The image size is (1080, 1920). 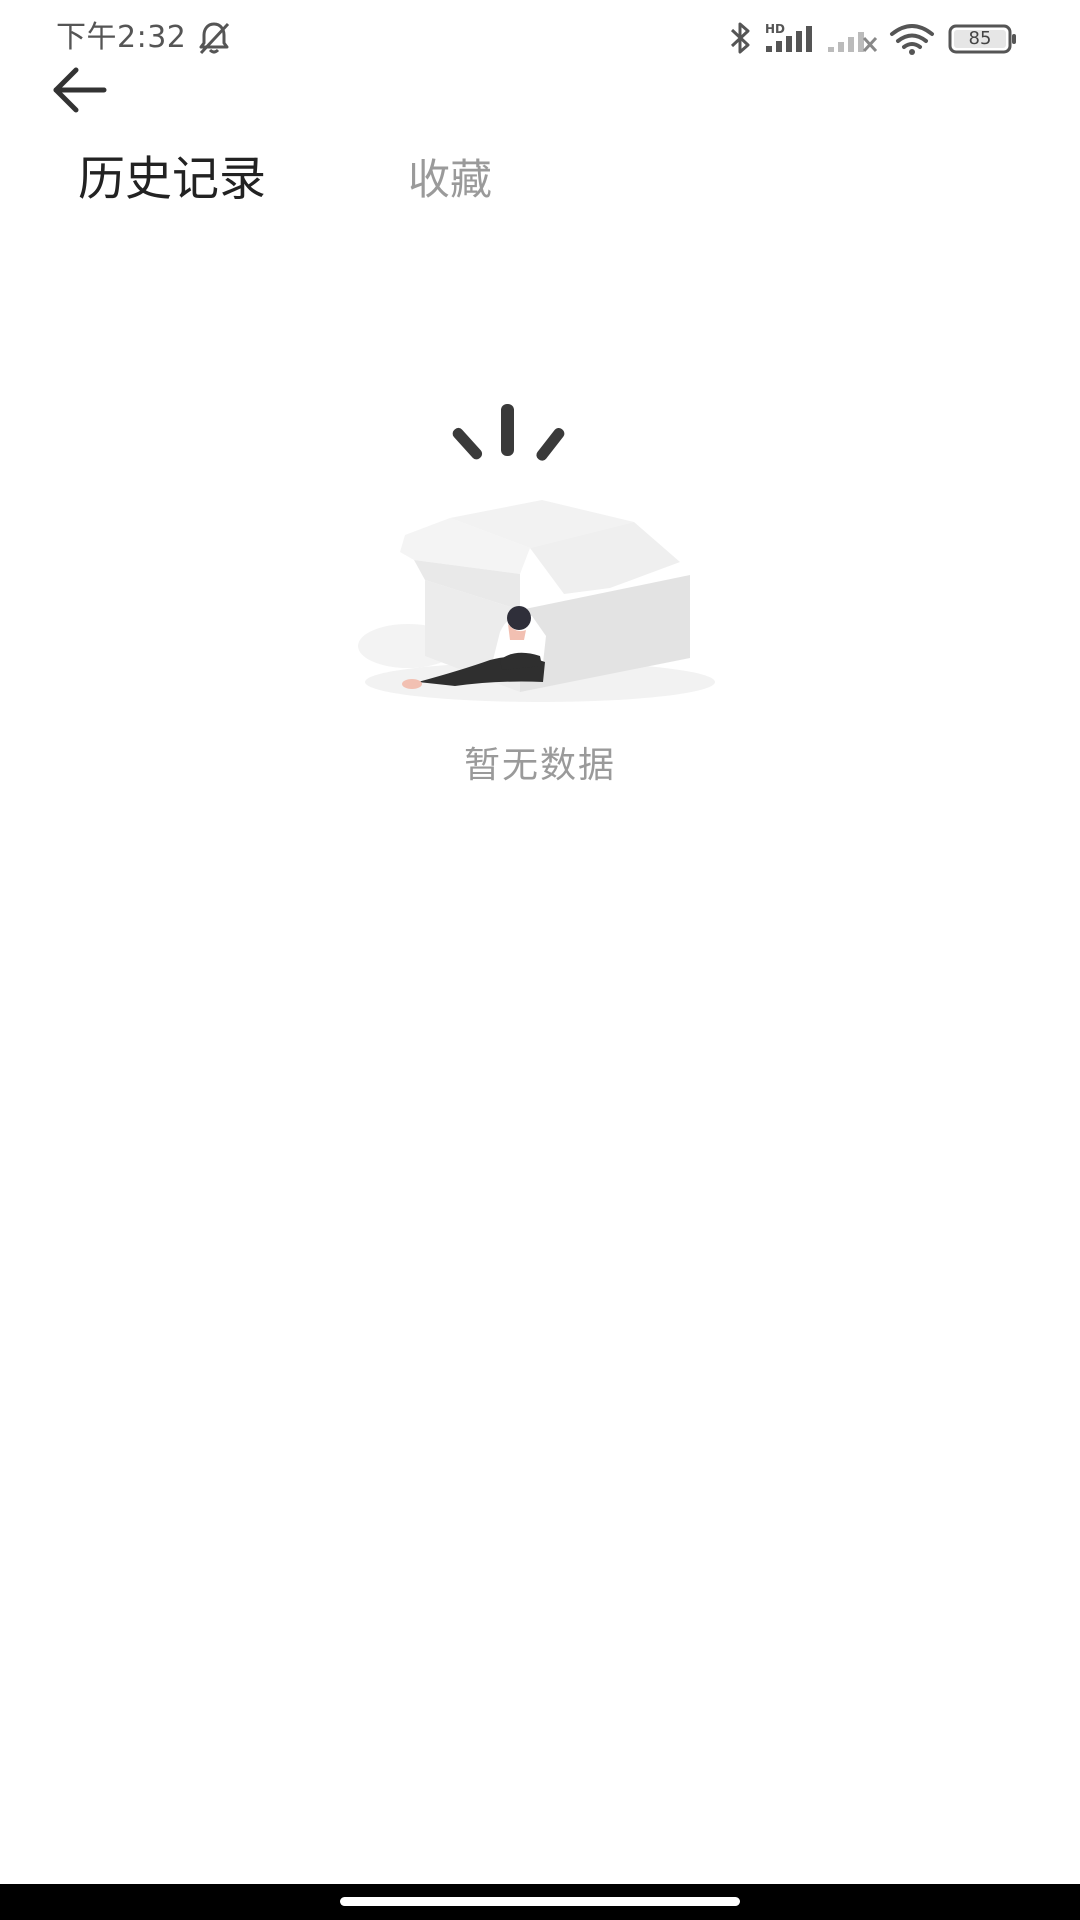 I want to click on tab-favorites: 收藏, so click(x=450, y=180).